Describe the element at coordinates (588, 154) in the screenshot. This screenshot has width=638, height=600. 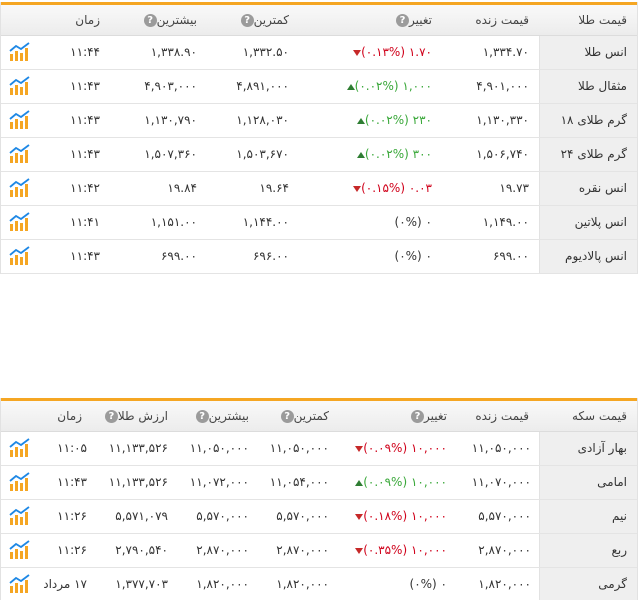
I see `gold-name: گرم طلای ۲۴` at that location.